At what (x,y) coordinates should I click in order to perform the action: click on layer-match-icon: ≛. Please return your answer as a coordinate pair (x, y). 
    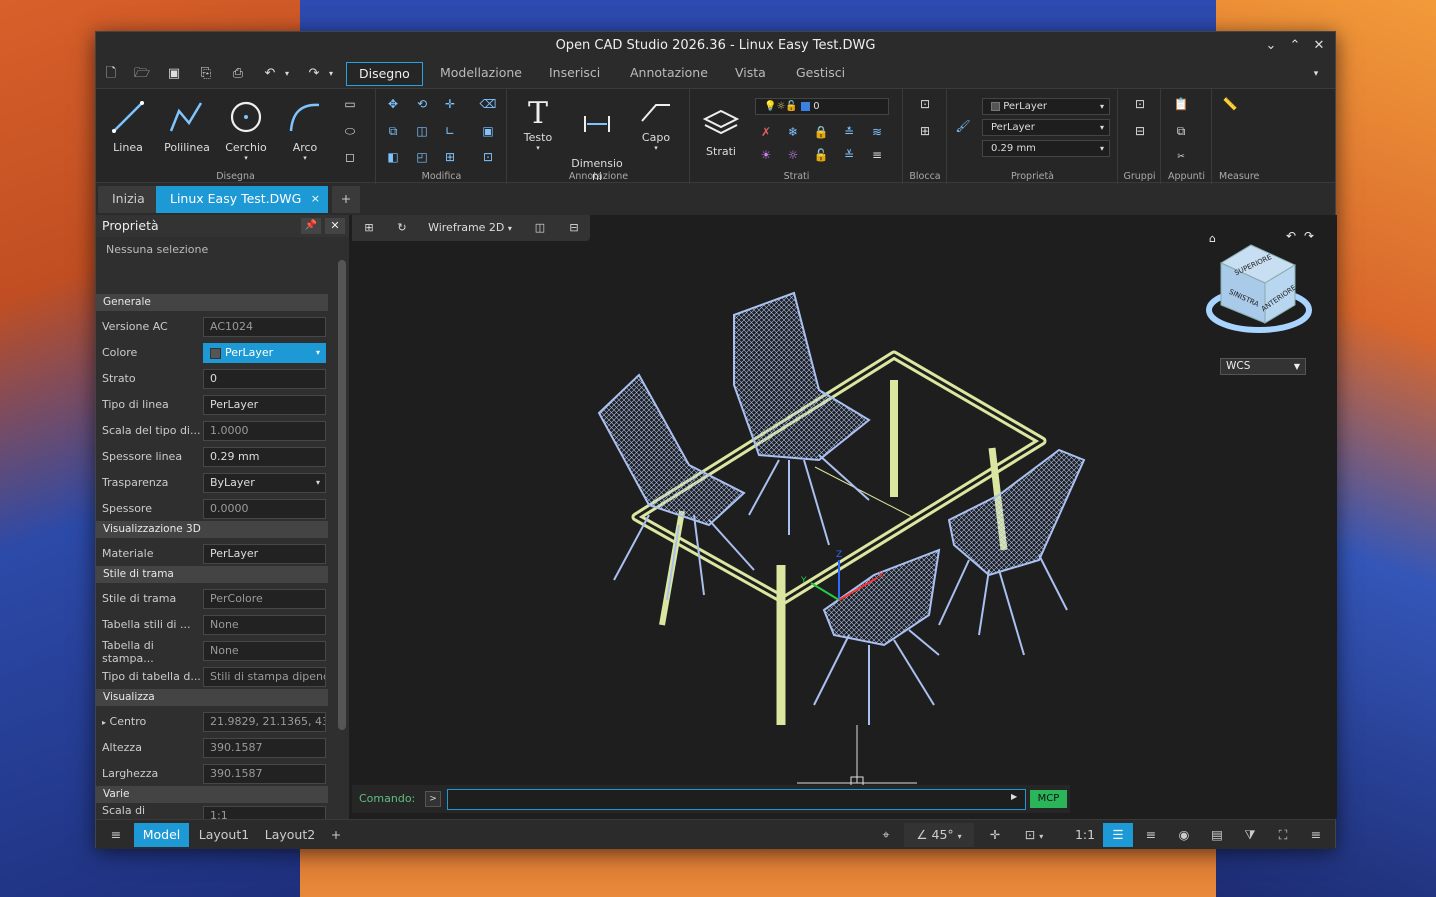
    Looking at the image, I should click on (849, 132).